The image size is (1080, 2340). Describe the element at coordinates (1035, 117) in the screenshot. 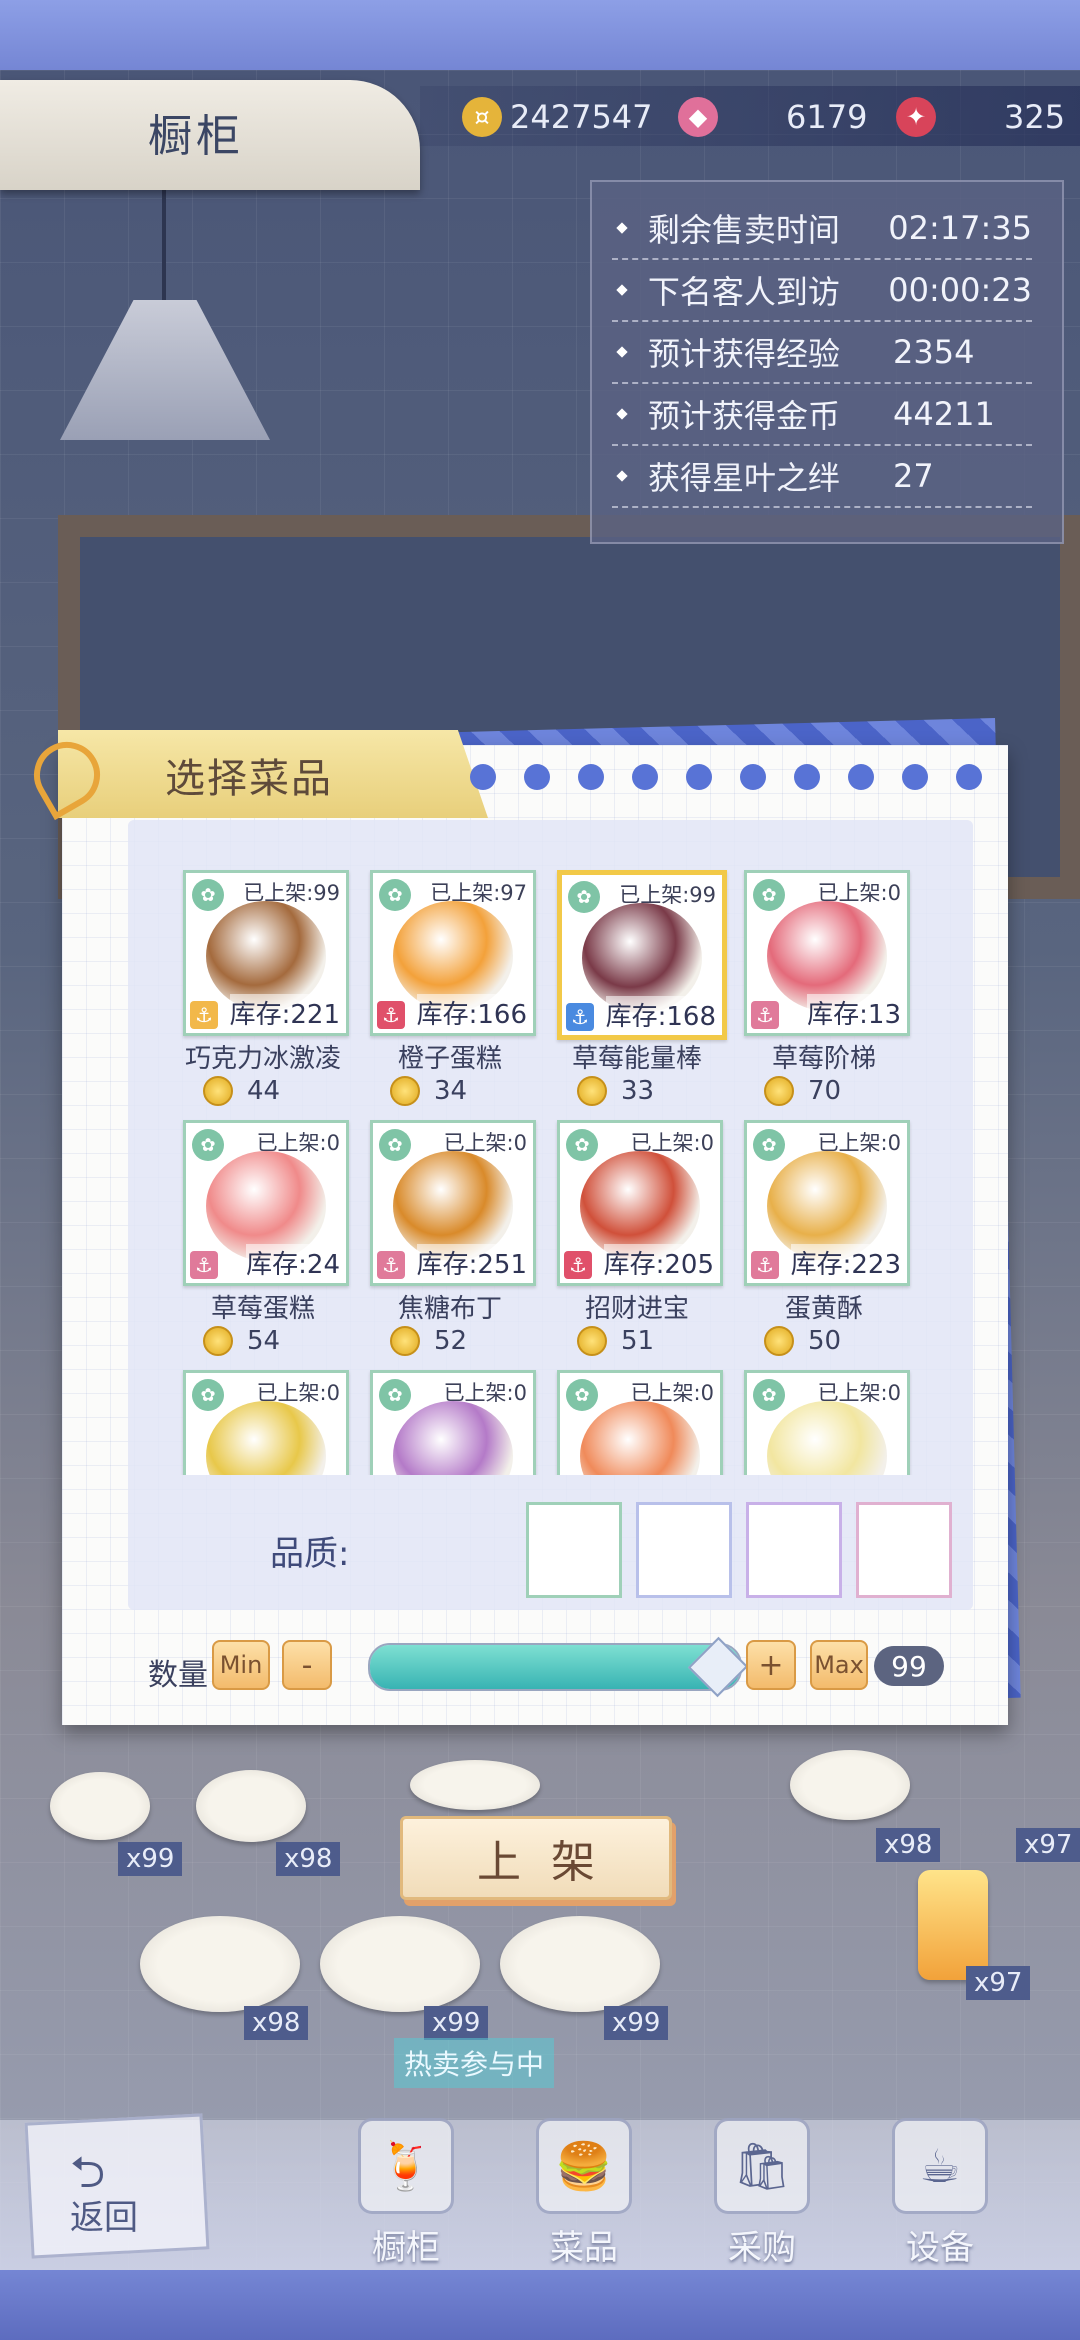

I see `star-amount: 325` at that location.